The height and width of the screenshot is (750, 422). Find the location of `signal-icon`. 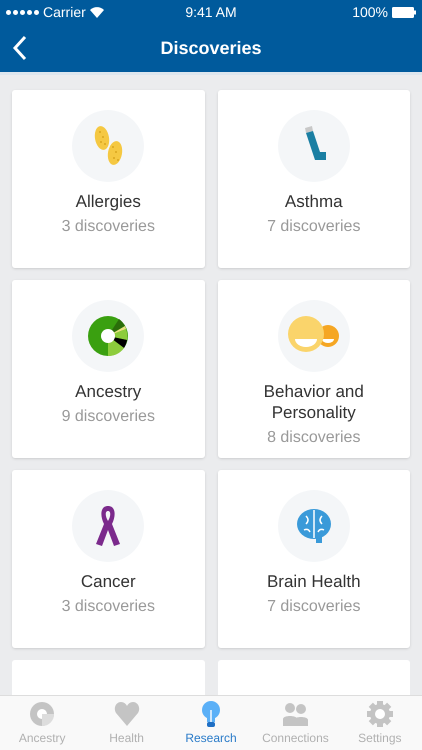

signal-icon is located at coordinates (22, 12).